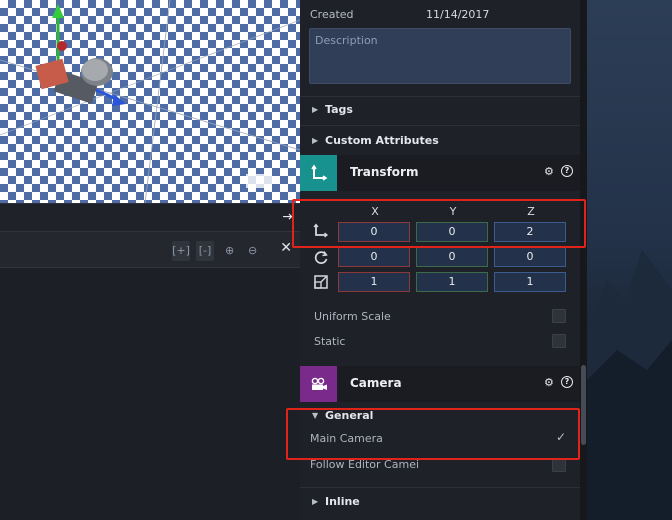 This screenshot has width=672, height=520. I want to click on follow-editor-camera-checkbox, so click(559, 465).